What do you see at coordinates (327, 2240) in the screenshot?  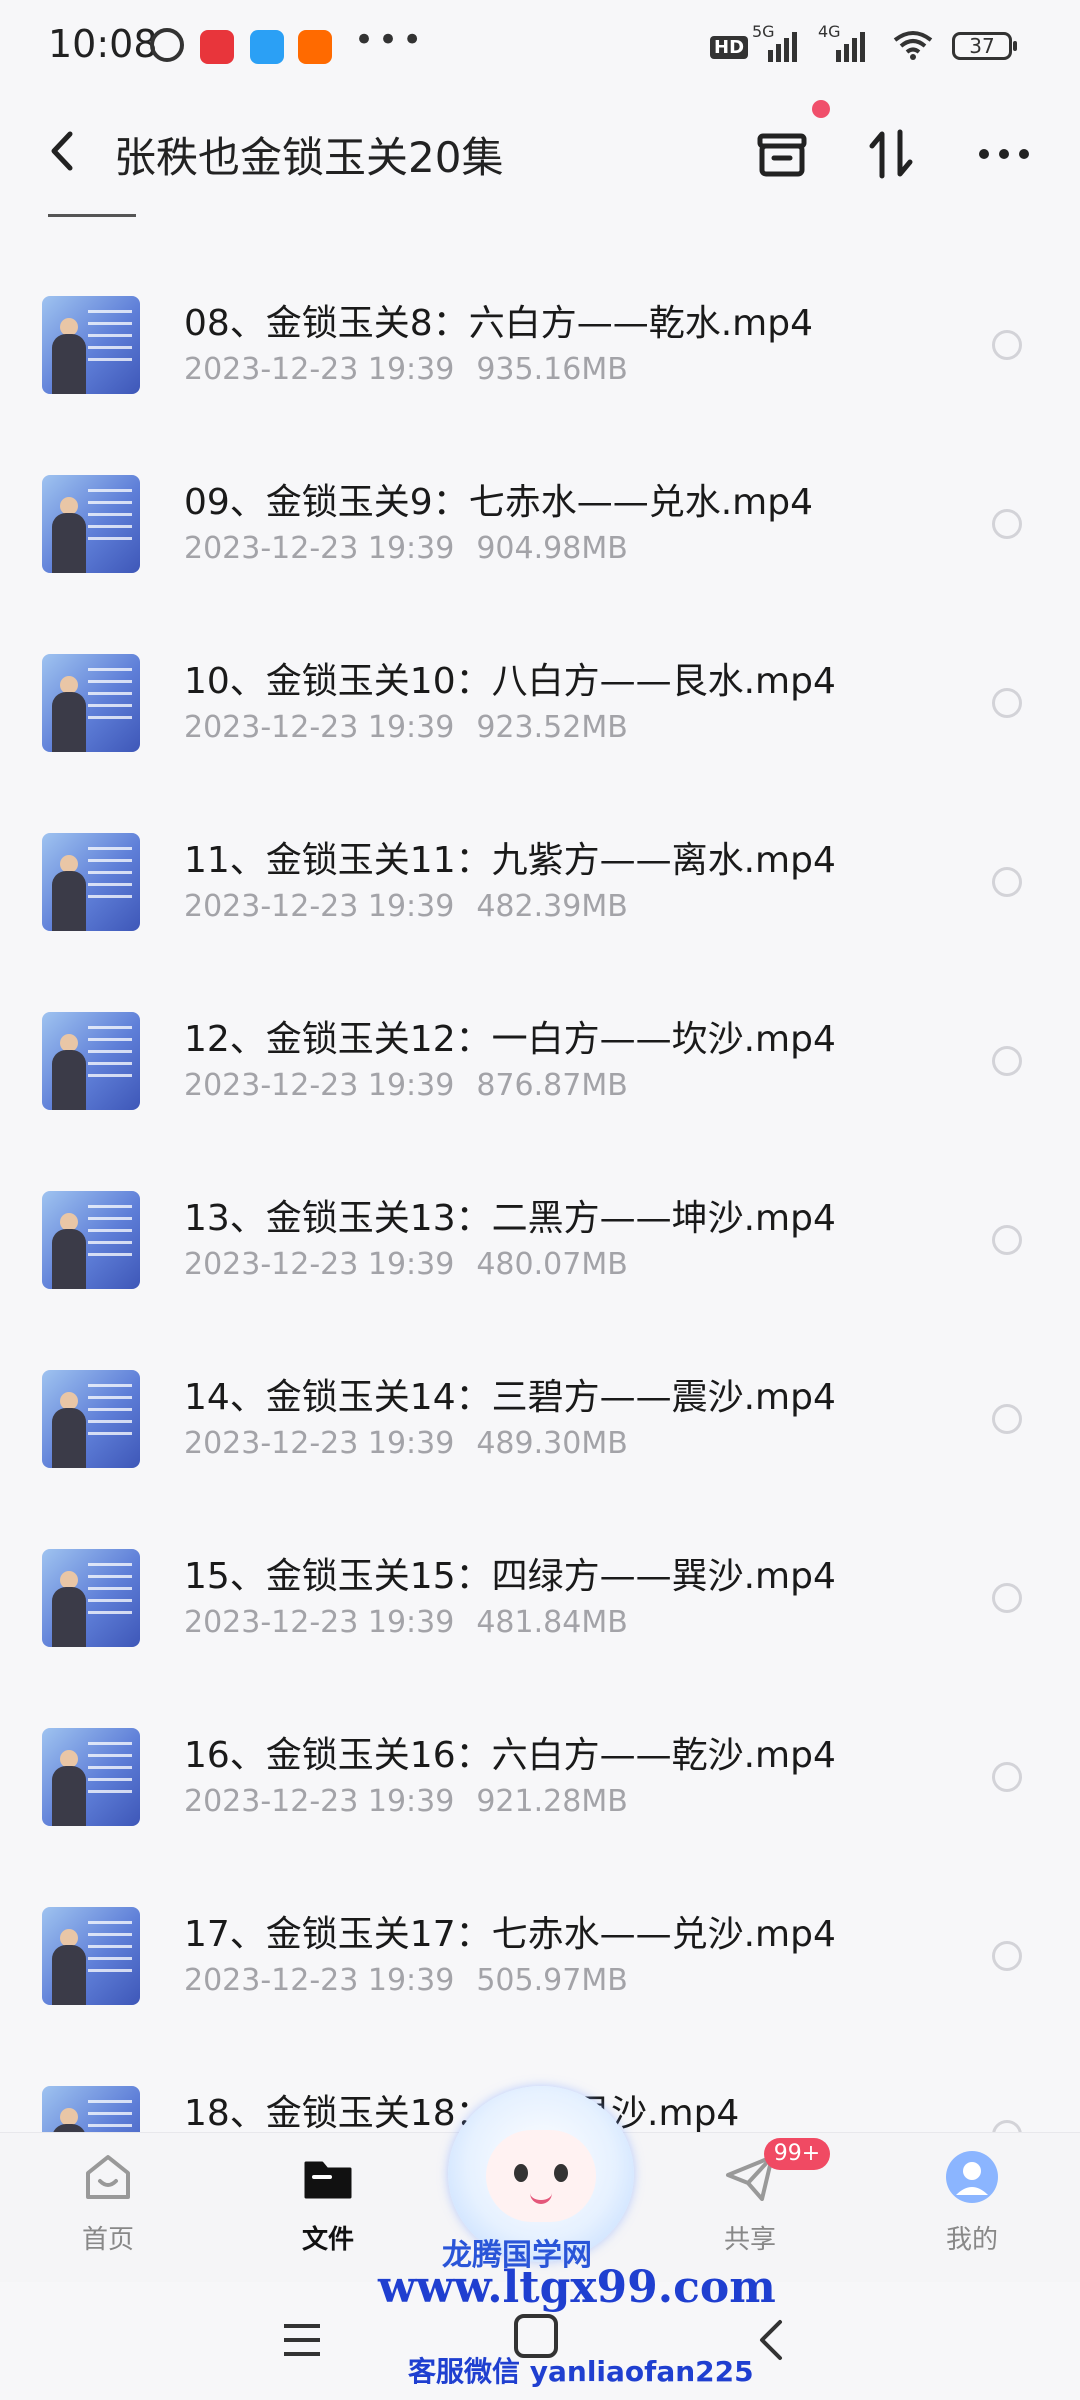 I see `tab-label: 文件` at bounding box center [327, 2240].